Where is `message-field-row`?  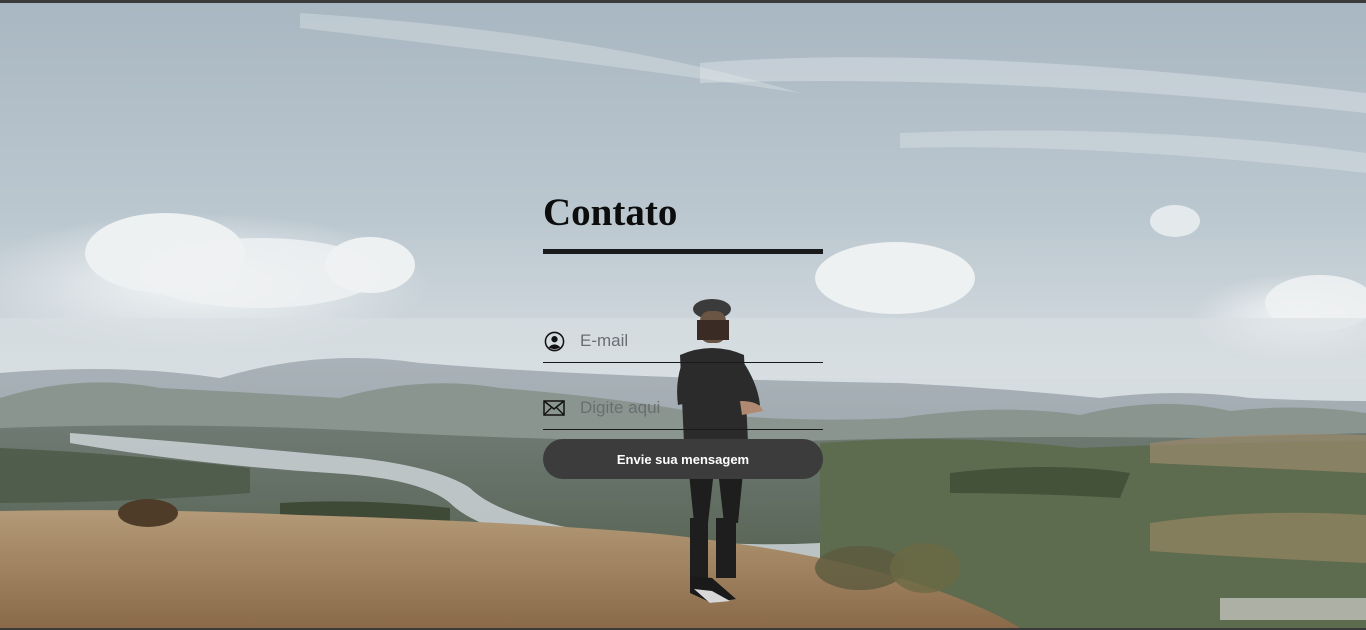
message-field-row is located at coordinates (683, 408).